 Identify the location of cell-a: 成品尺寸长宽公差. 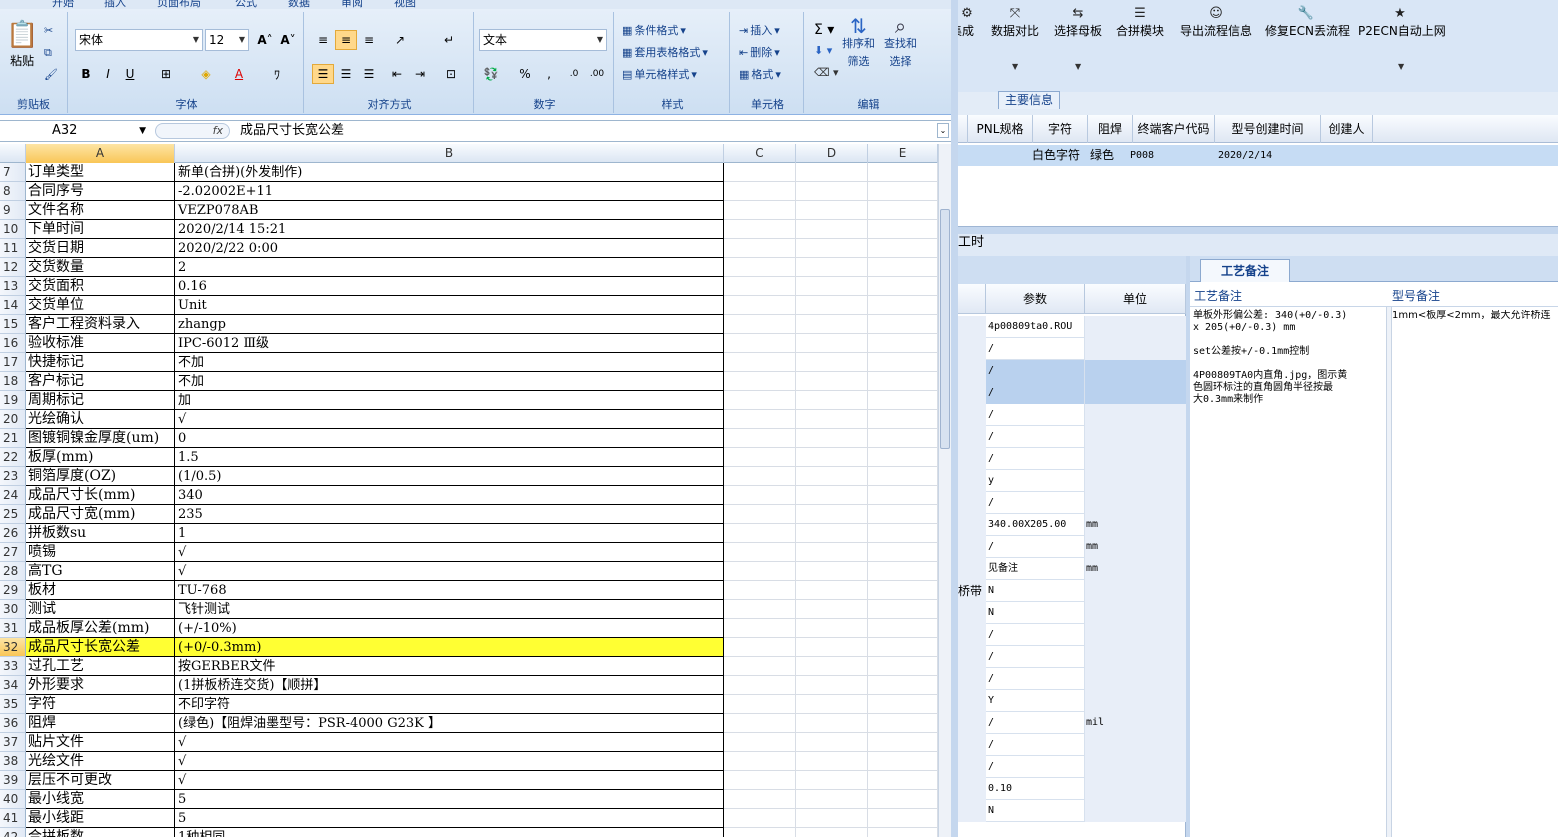
(100, 647).